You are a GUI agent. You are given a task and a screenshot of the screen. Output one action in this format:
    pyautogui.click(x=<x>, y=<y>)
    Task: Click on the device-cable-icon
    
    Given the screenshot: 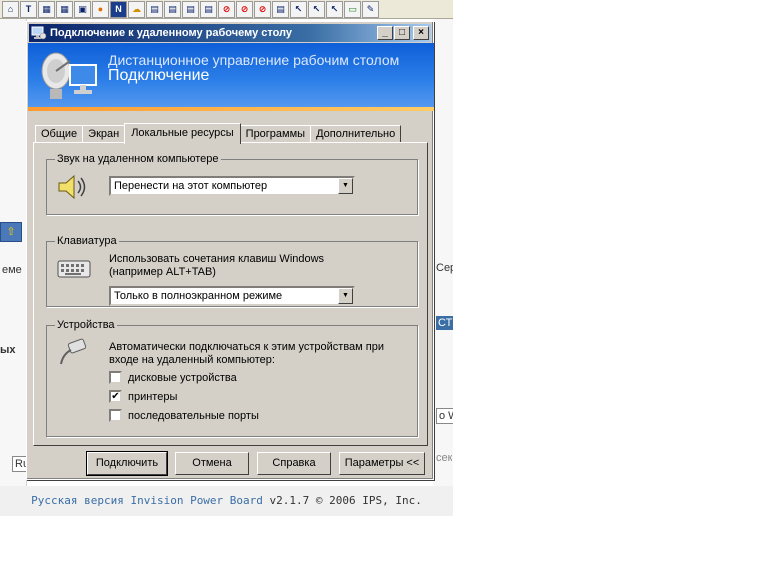 What is the action you would take?
    pyautogui.click(x=73, y=351)
    